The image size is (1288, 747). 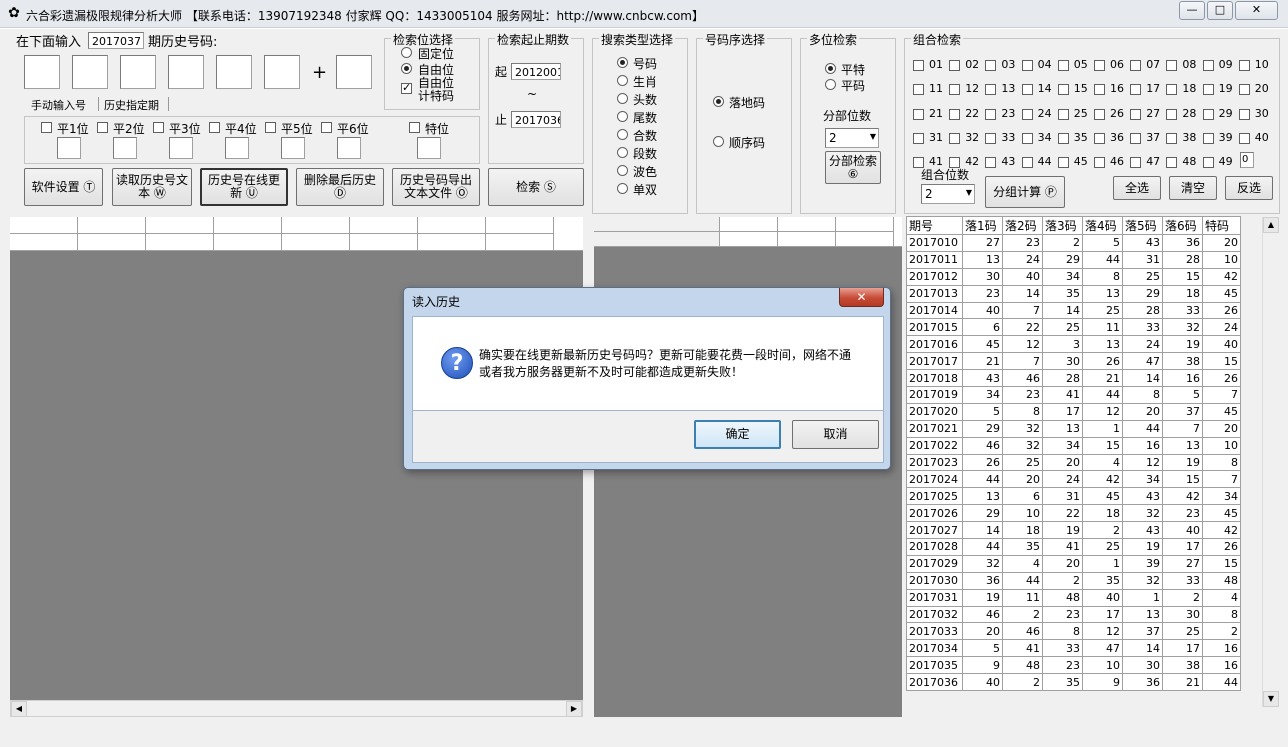 What do you see at coordinates (102, 127) in the screenshot?
I see `flat-2-checkbox` at bounding box center [102, 127].